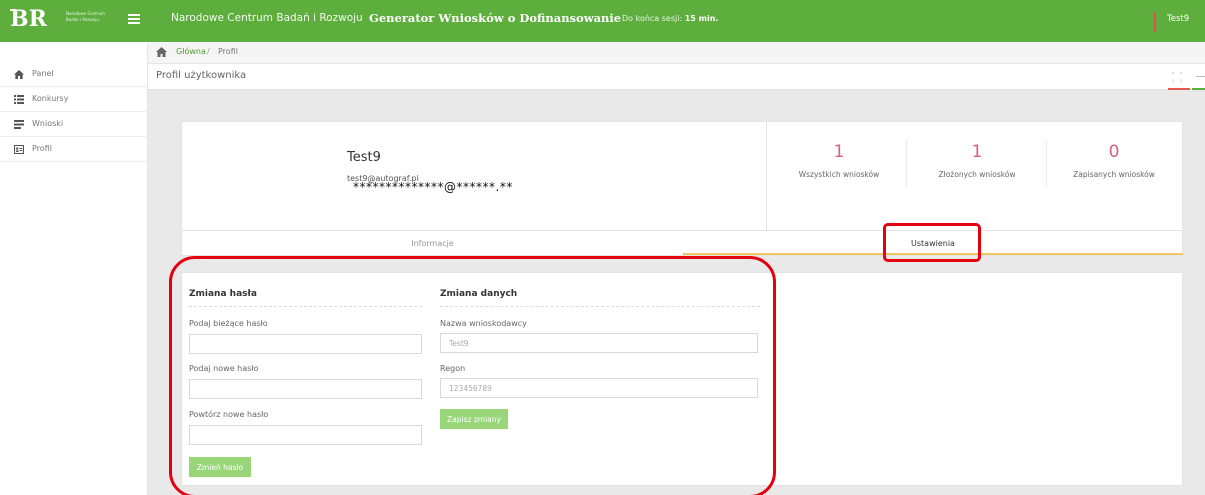  Describe the element at coordinates (977, 174) in the screenshot. I see `stat-label: Złożonych wniosków` at that location.